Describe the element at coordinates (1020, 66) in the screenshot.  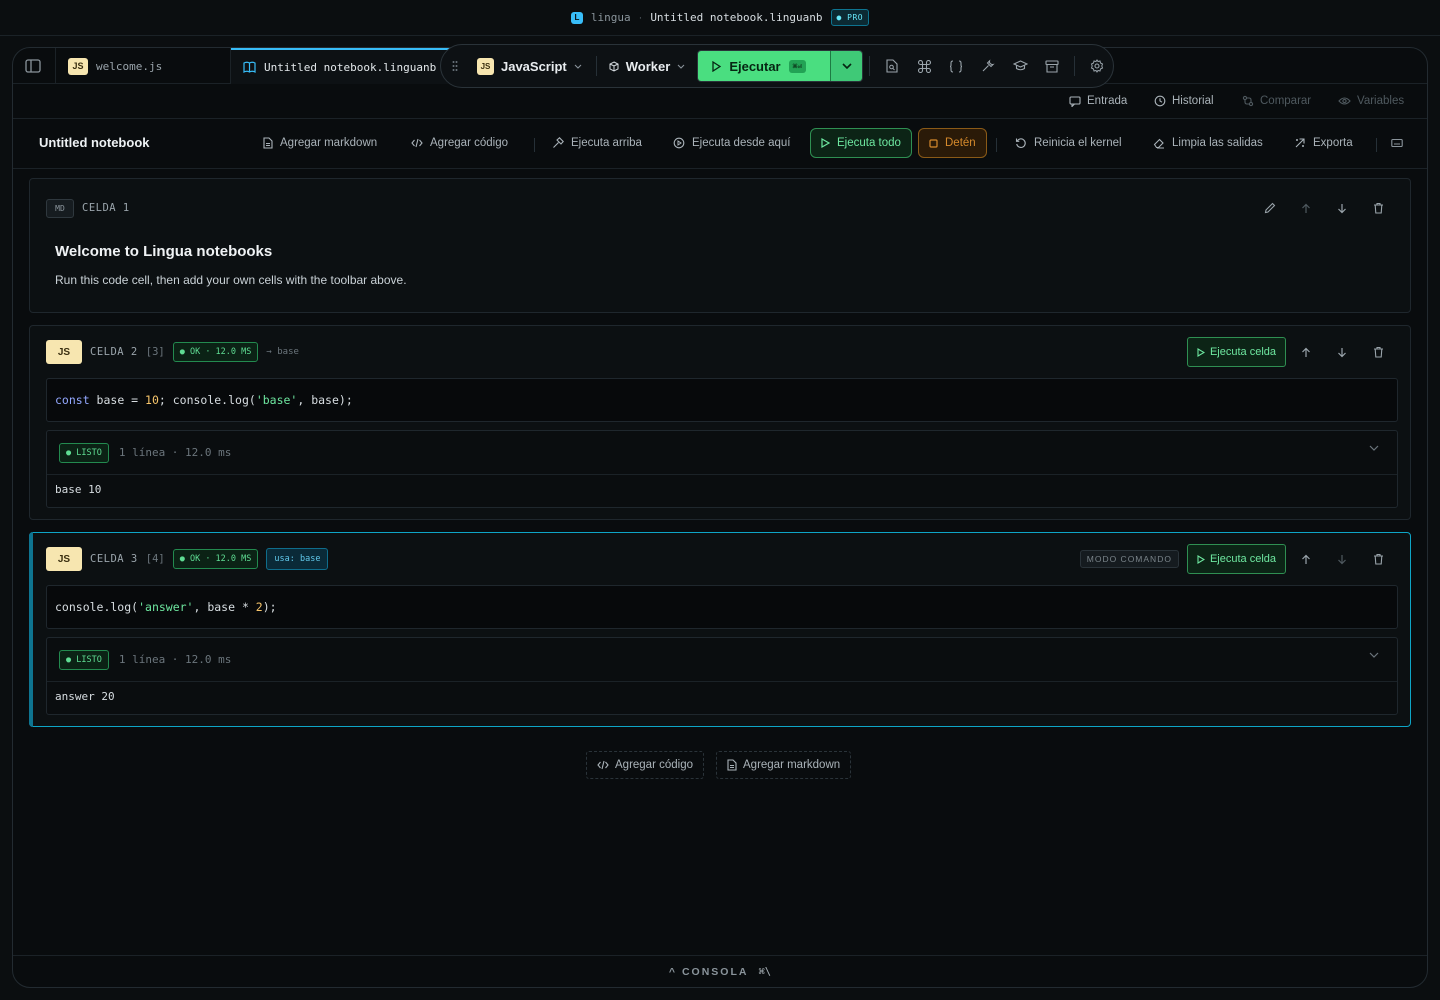
I see `graduation-cap-icon` at that location.